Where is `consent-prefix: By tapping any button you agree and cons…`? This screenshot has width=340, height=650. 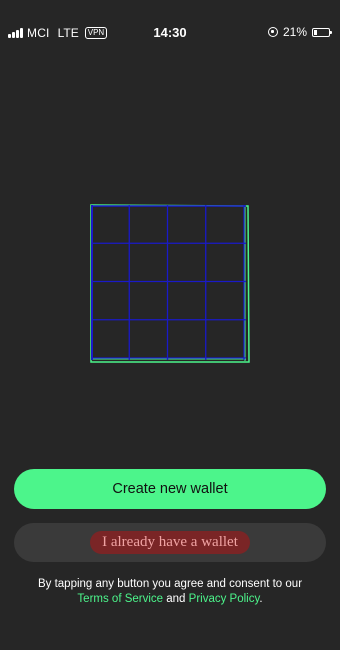 consent-prefix: By tapping any button you agree and cons… is located at coordinates (170, 584).